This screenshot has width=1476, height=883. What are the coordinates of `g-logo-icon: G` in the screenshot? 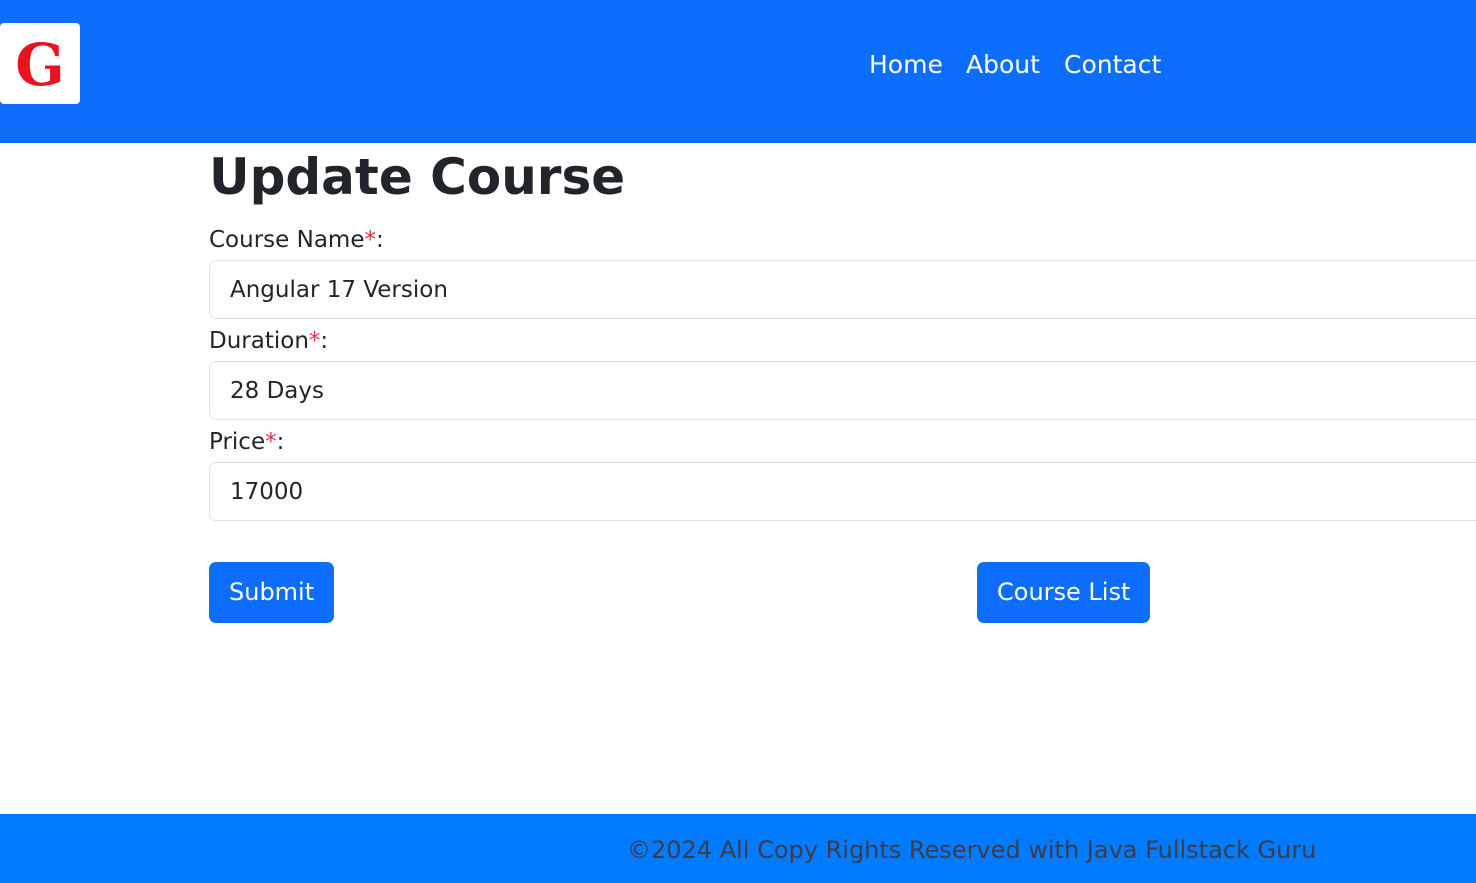 It's located at (40, 65).